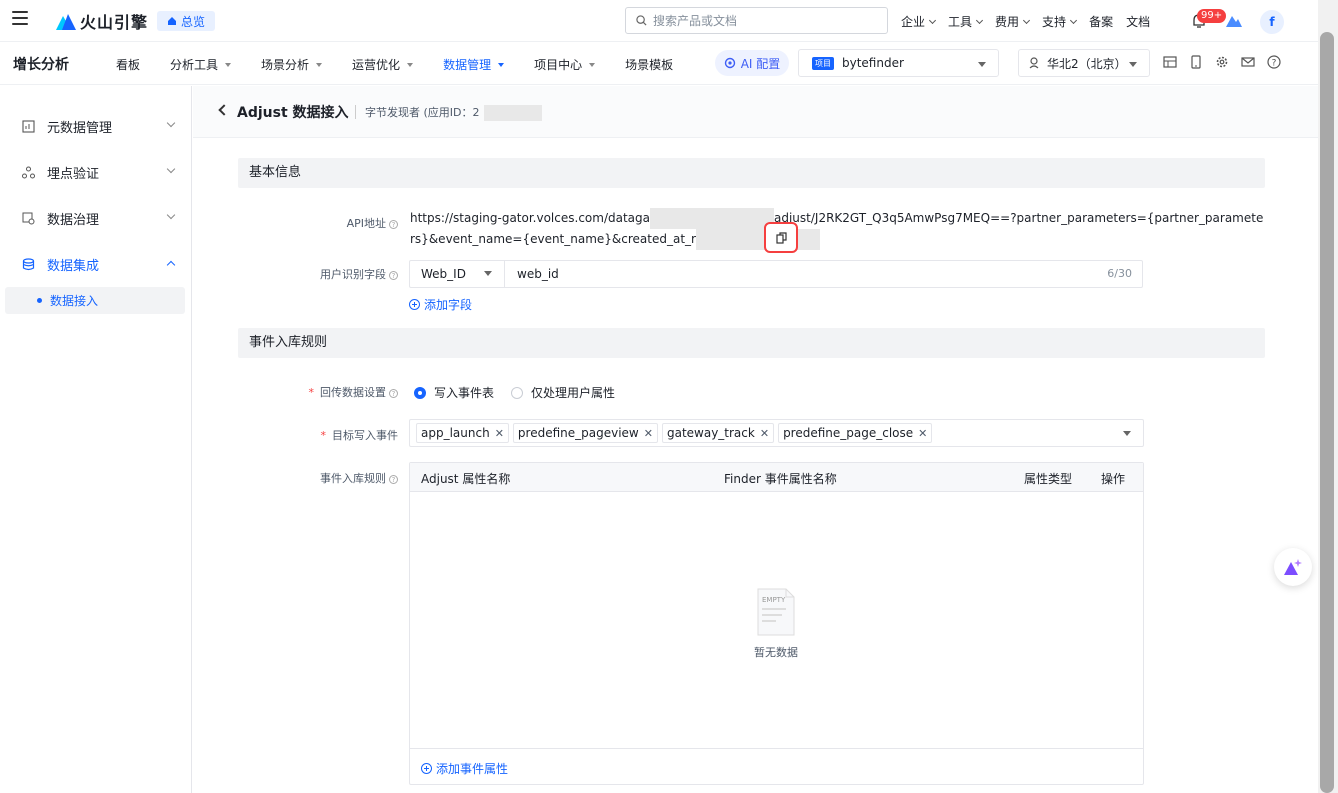 The image size is (1338, 793). I want to click on ai-config-button: AI 配置, so click(752, 63).